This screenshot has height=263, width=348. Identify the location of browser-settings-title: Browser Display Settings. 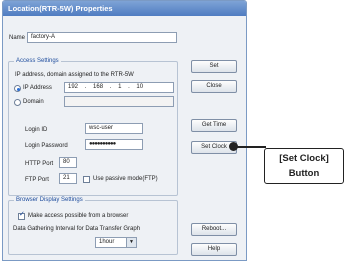
(49, 200).